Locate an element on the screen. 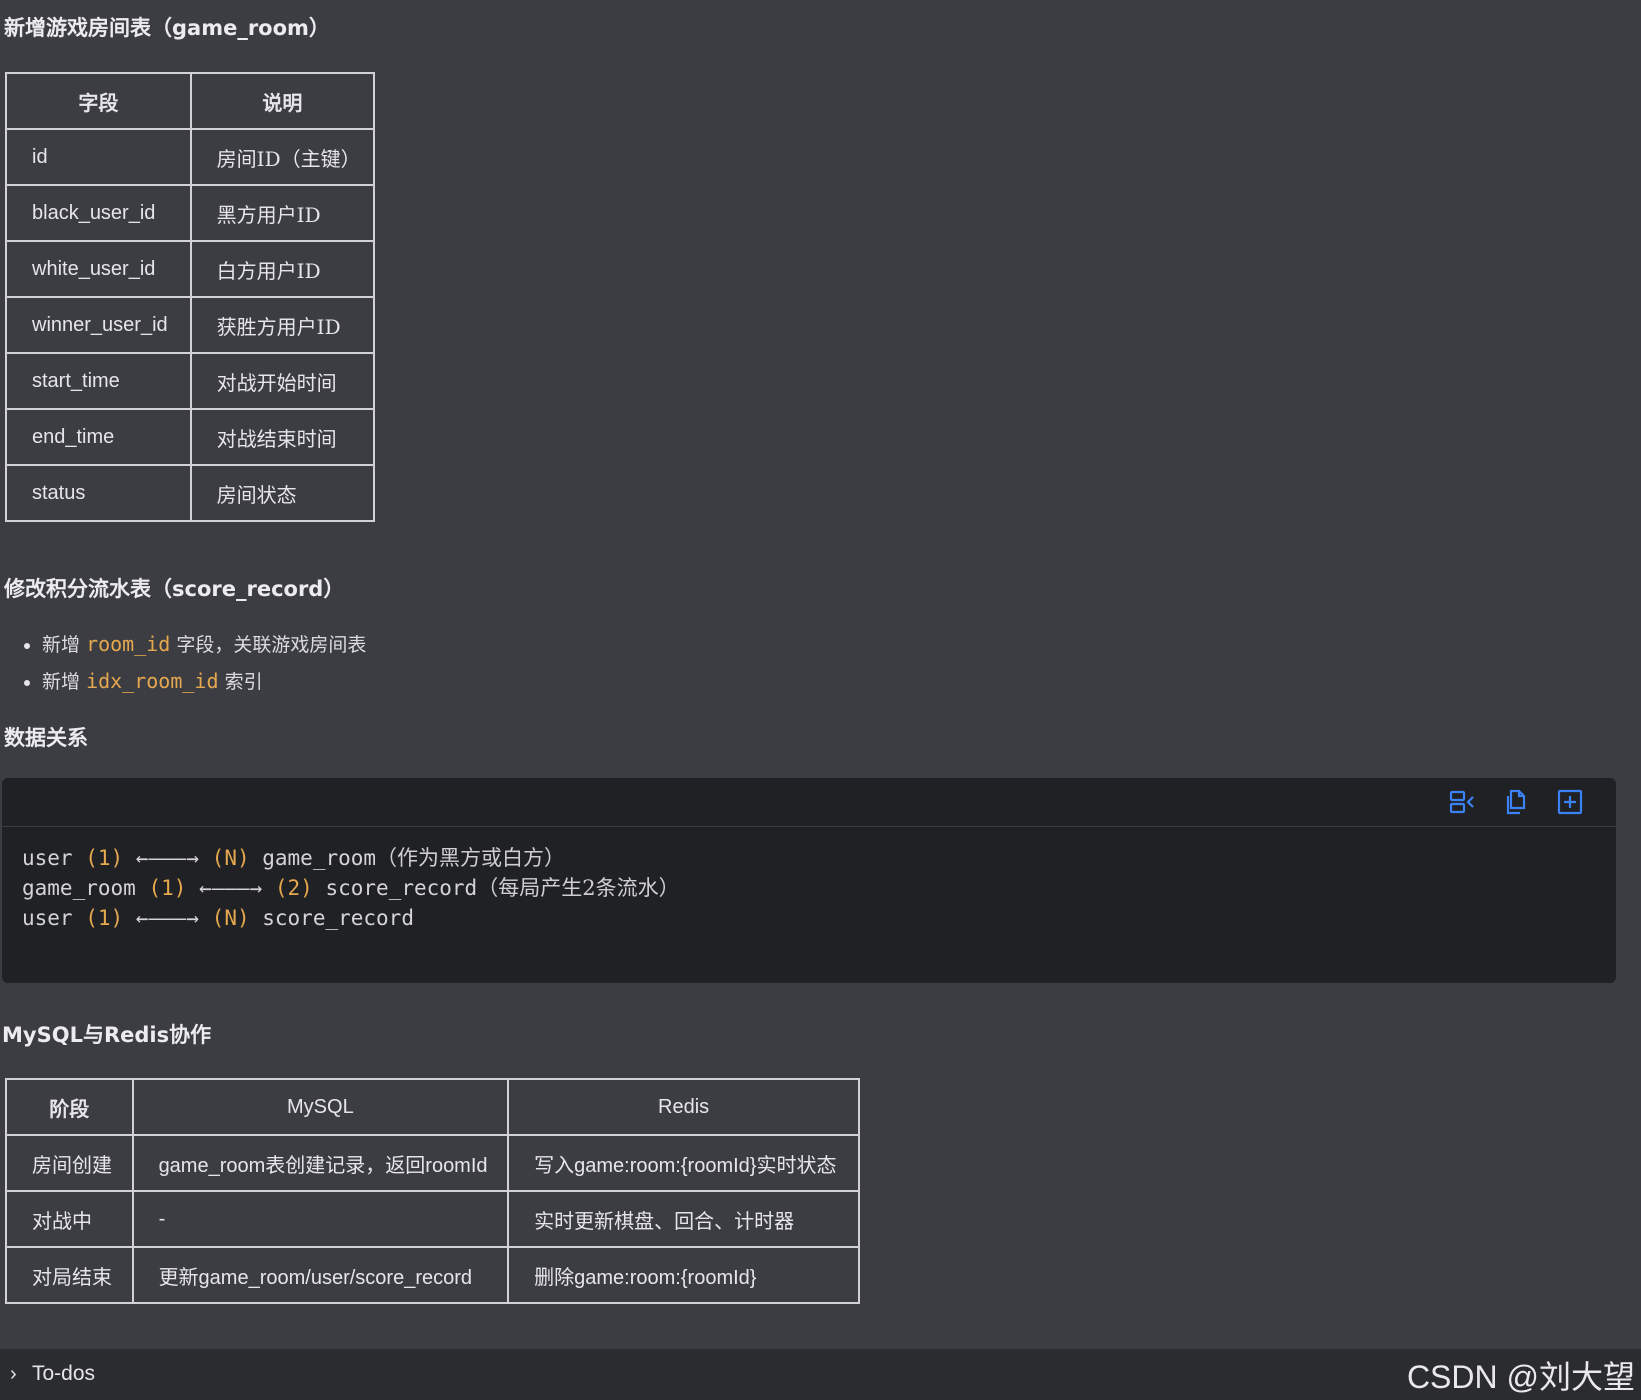 This screenshot has width=1641, height=1400. redis-cell: 写入game:room:{roomId}实时状态 is located at coordinates (683, 1163).